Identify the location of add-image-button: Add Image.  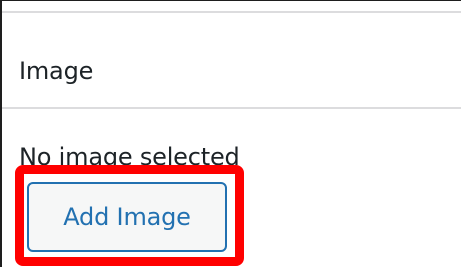
(127, 217).